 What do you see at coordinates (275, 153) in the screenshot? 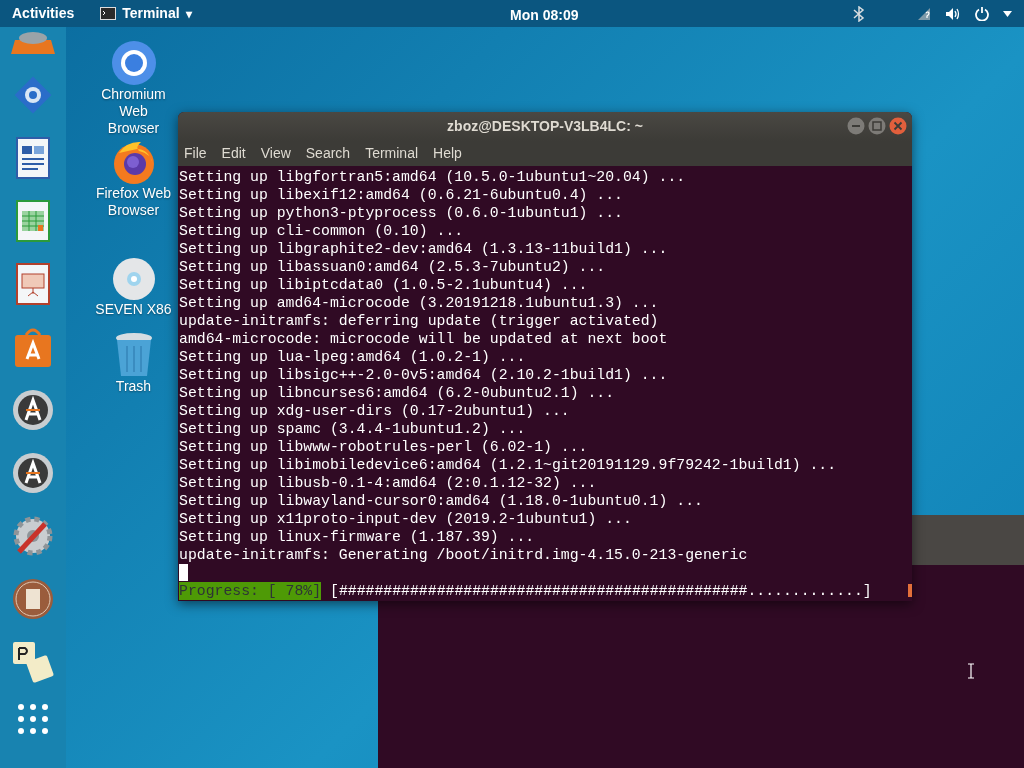
I see `menu-item: View` at bounding box center [275, 153].